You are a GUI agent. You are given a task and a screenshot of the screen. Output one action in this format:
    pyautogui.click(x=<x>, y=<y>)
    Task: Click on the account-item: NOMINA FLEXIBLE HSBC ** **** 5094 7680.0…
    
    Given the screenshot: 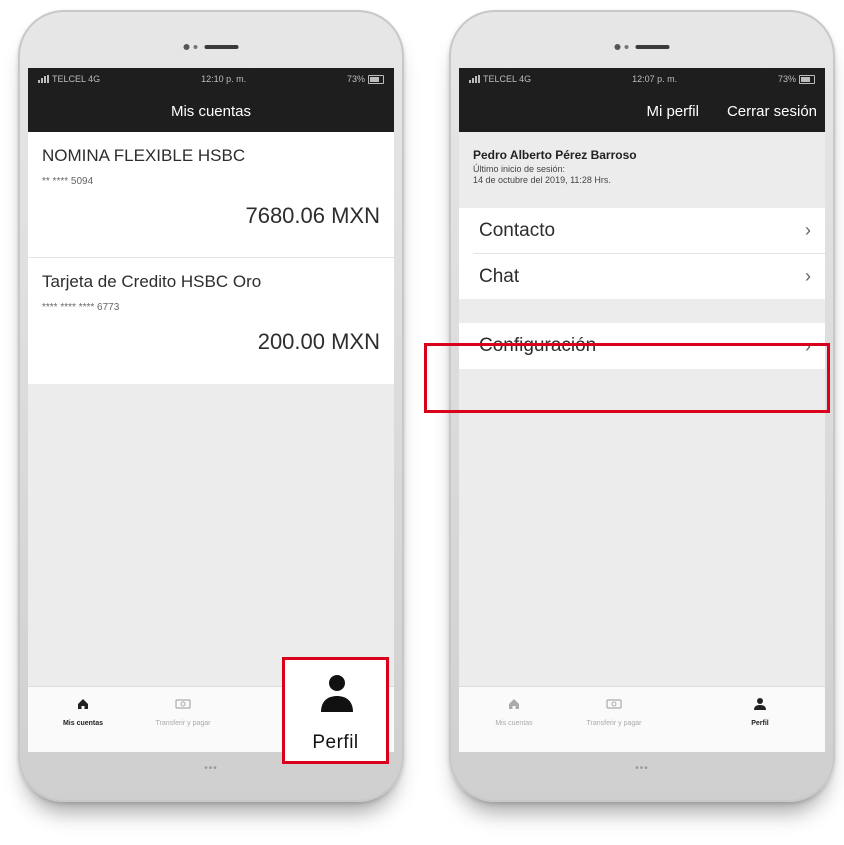 What is the action you would take?
    pyautogui.click(x=211, y=195)
    